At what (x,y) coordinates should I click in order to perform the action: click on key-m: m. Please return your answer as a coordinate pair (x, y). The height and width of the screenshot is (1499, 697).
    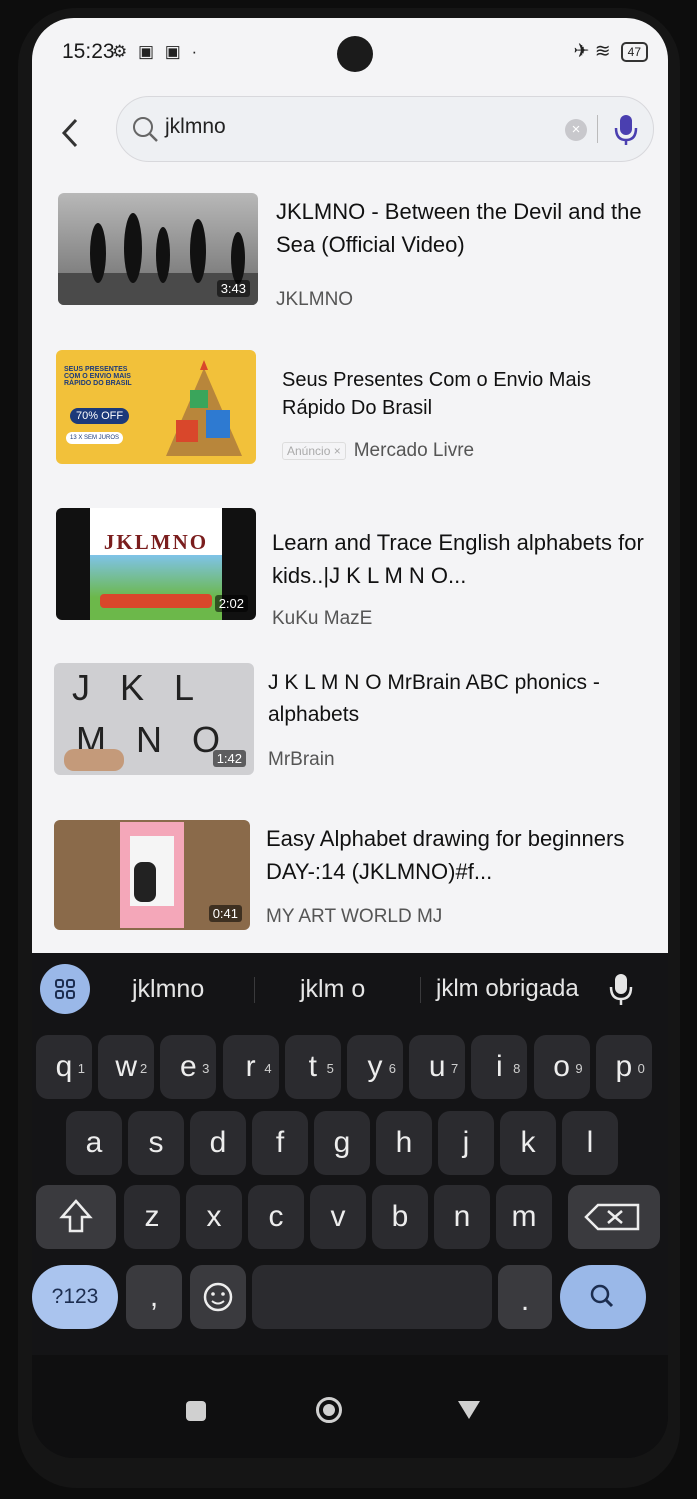
    Looking at the image, I should click on (524, 1217).